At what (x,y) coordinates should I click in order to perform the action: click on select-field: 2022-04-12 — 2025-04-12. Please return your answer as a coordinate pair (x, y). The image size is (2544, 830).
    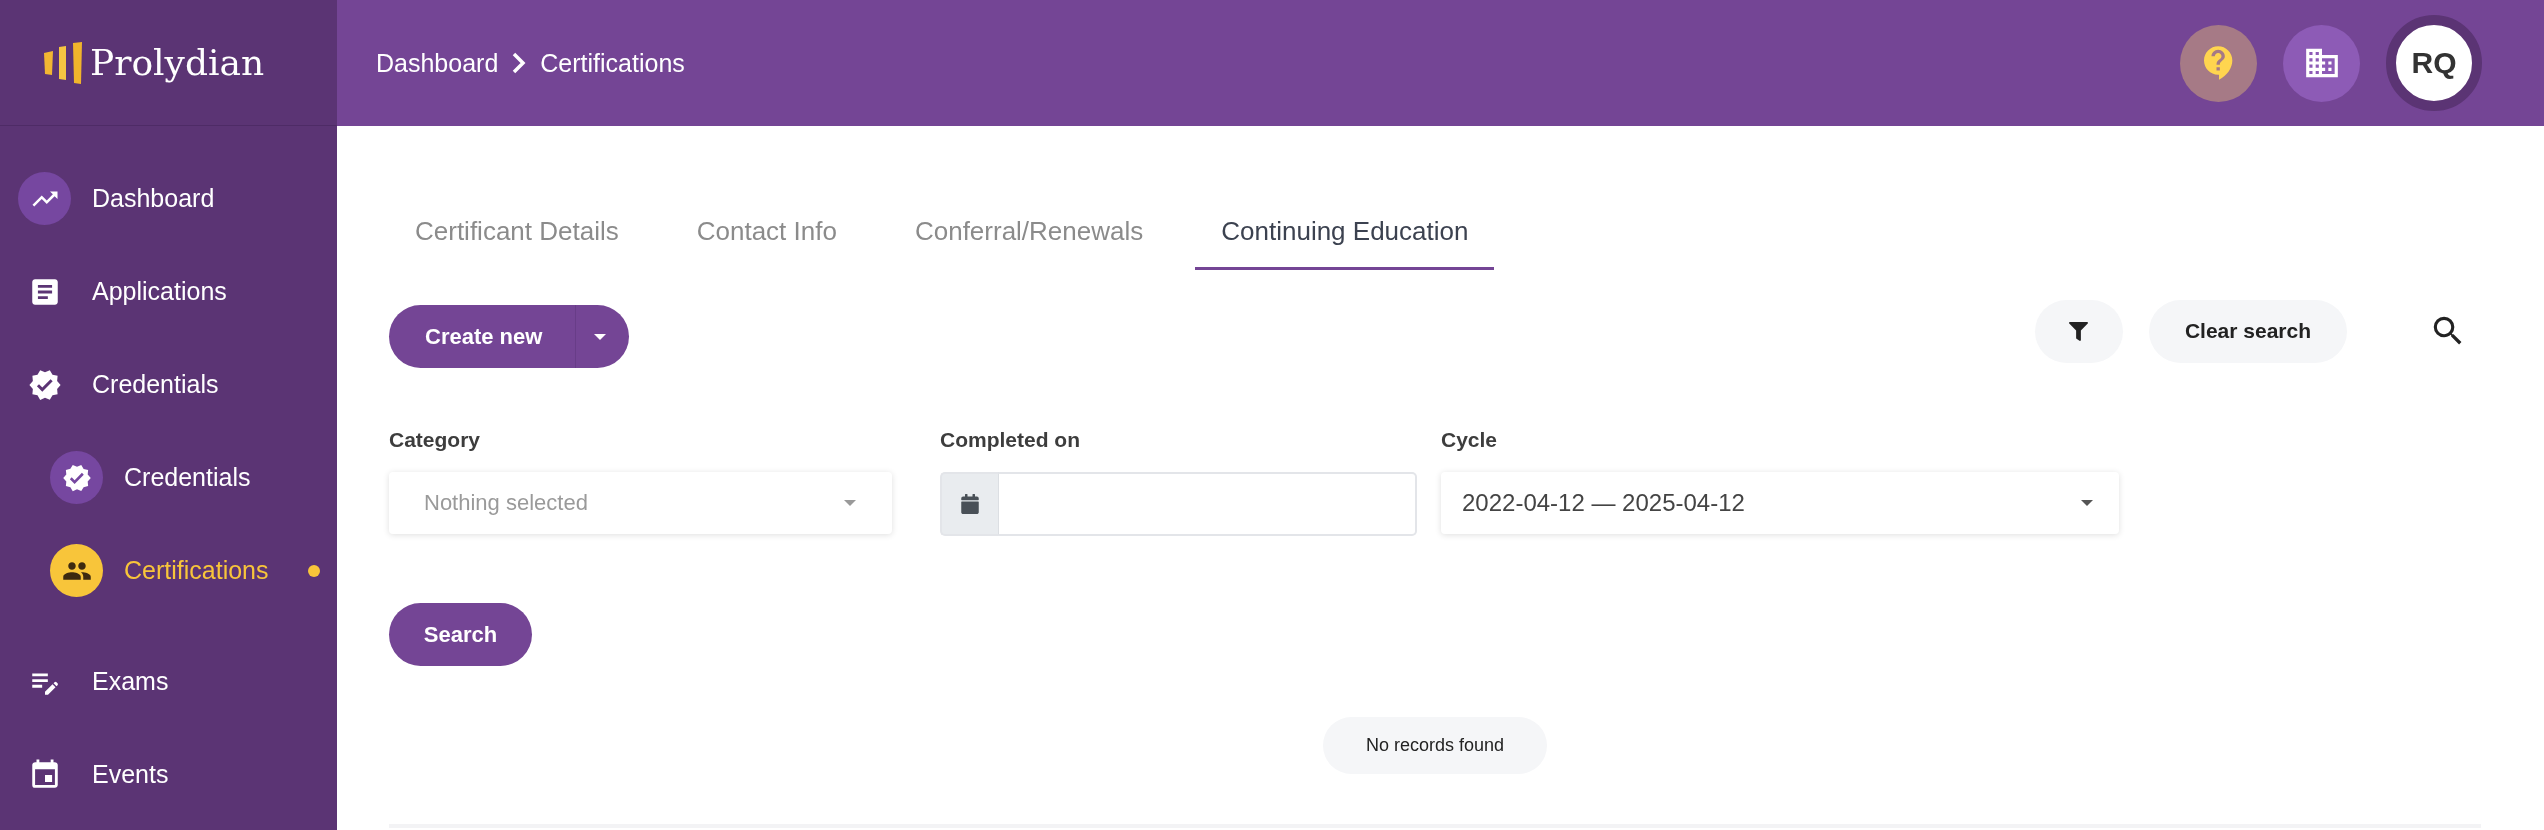
    Looking at the image, I should click on (1780, 503).